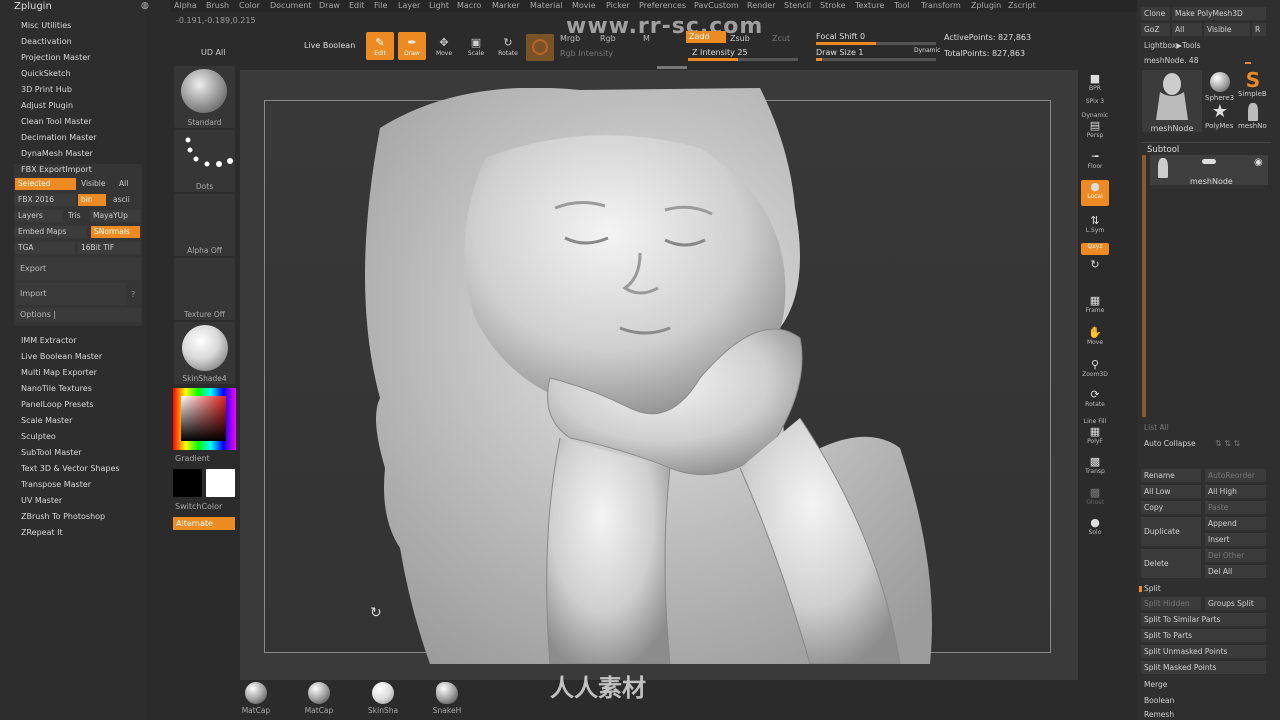 The image size is (1280, 720). What do you see at coordinates (380, 46) in the screenshot?
I see `edit-button: ✎ Edit` at bounding box center [380, 46].